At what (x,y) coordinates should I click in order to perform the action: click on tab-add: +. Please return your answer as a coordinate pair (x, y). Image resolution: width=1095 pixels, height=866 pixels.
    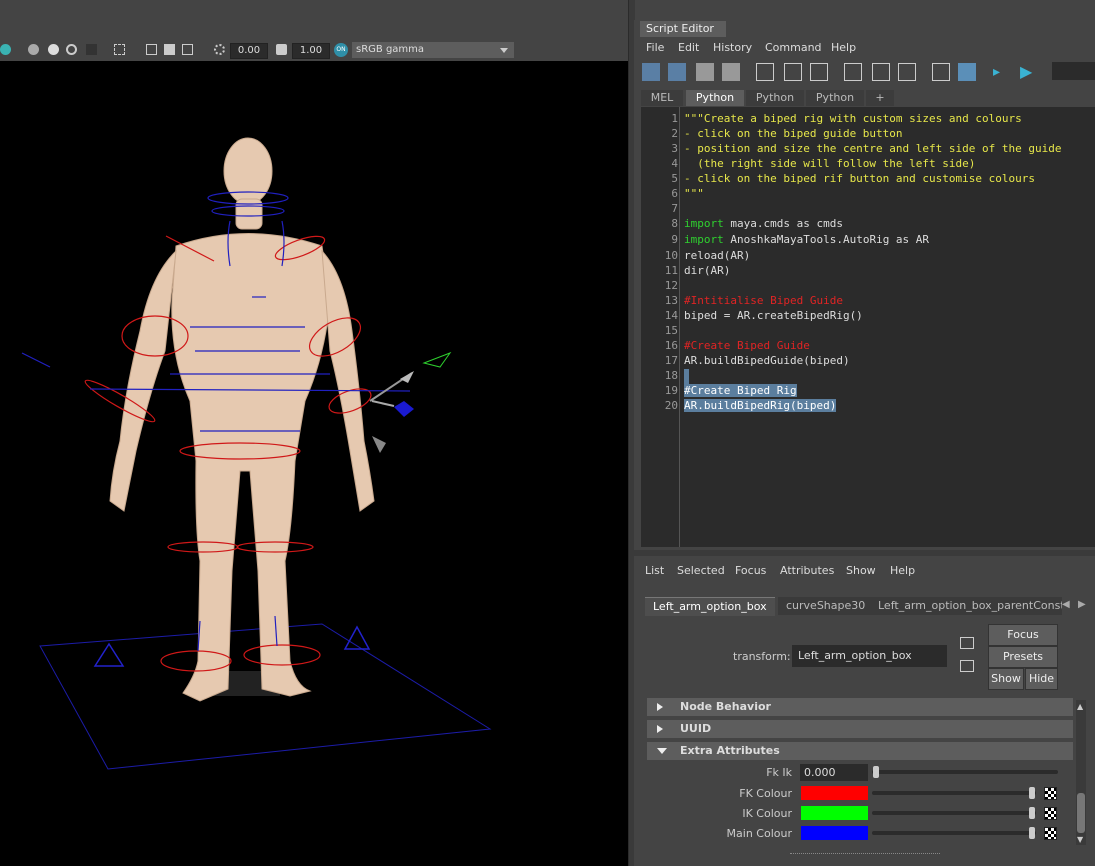
    Looking at the image, I should click on (880, 98).